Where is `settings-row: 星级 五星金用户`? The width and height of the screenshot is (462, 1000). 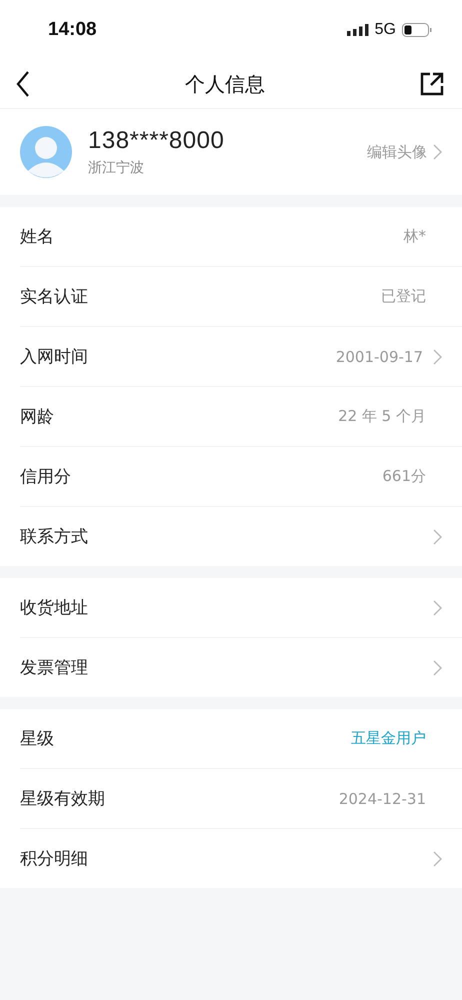 settings-row: 星级 五星金用户 is located at coordinates (241, 739).